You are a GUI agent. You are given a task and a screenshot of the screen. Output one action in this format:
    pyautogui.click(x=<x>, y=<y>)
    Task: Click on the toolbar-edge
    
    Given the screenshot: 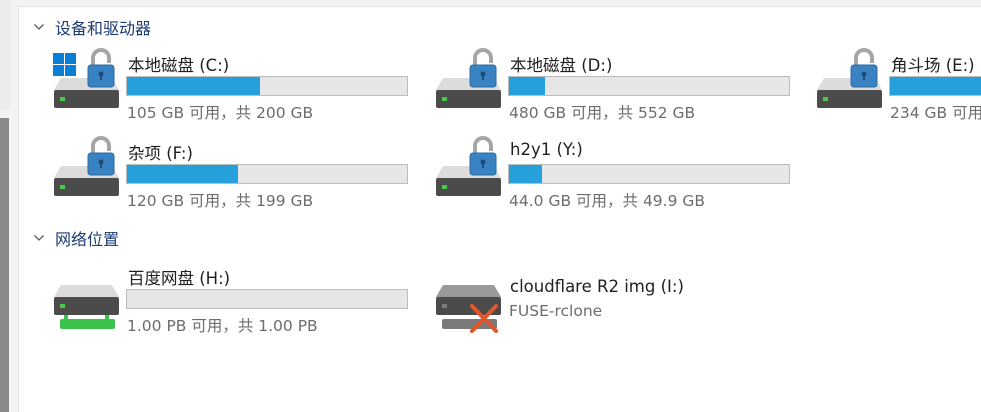 What is the action you would take?
    pyautogui.click(x=499, y=3)
    